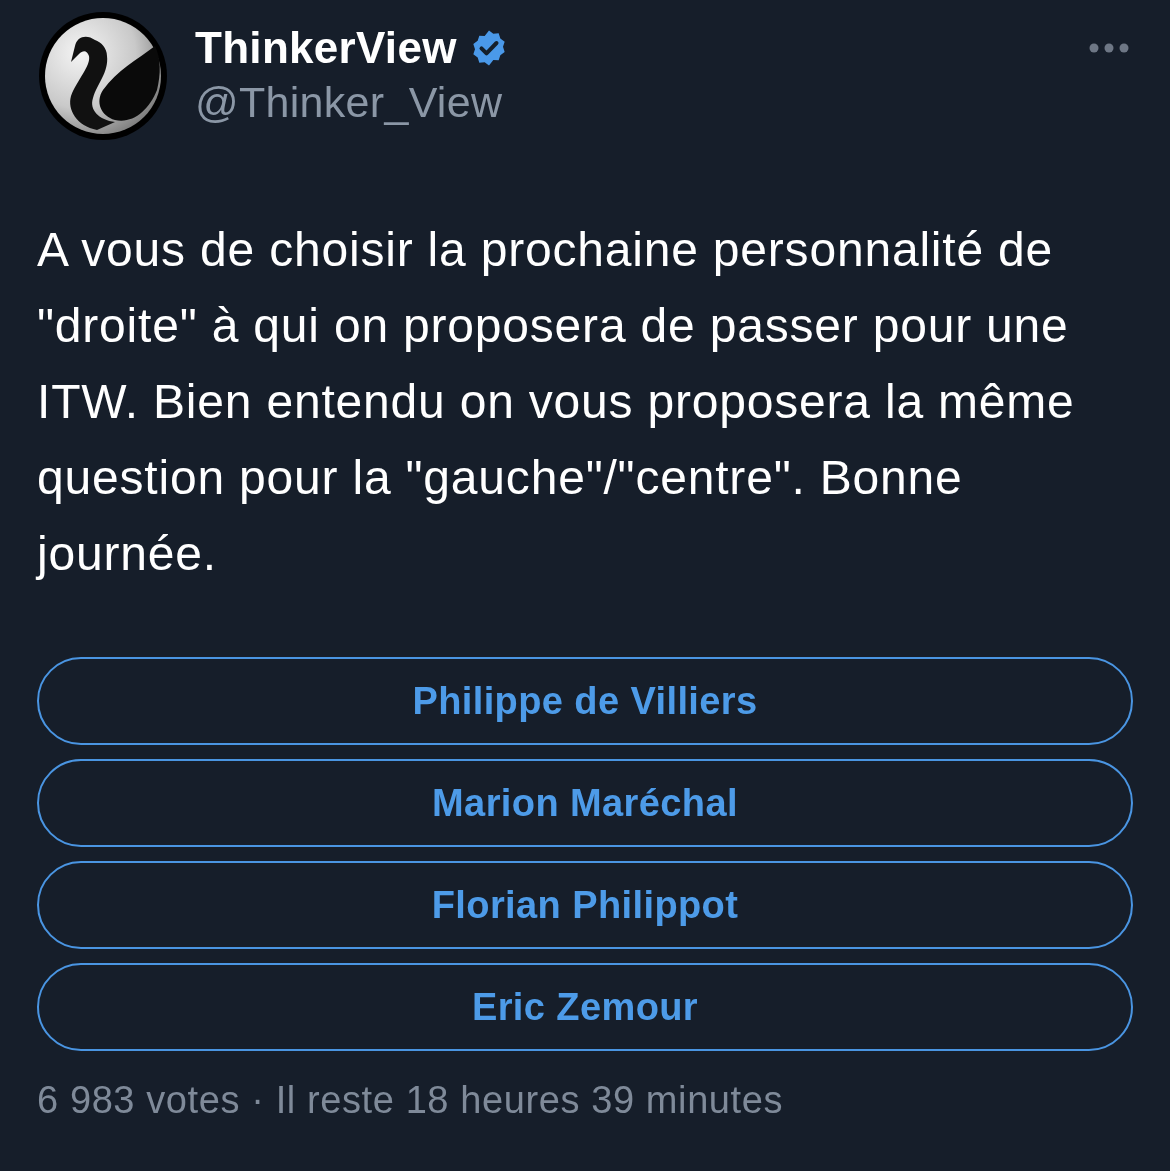 The width and height of the screenshot is (1170, 1171). I want to click on poll-status: 6 983 votes · Il reste 18 heures 39 minutes, so click(411, 1100).